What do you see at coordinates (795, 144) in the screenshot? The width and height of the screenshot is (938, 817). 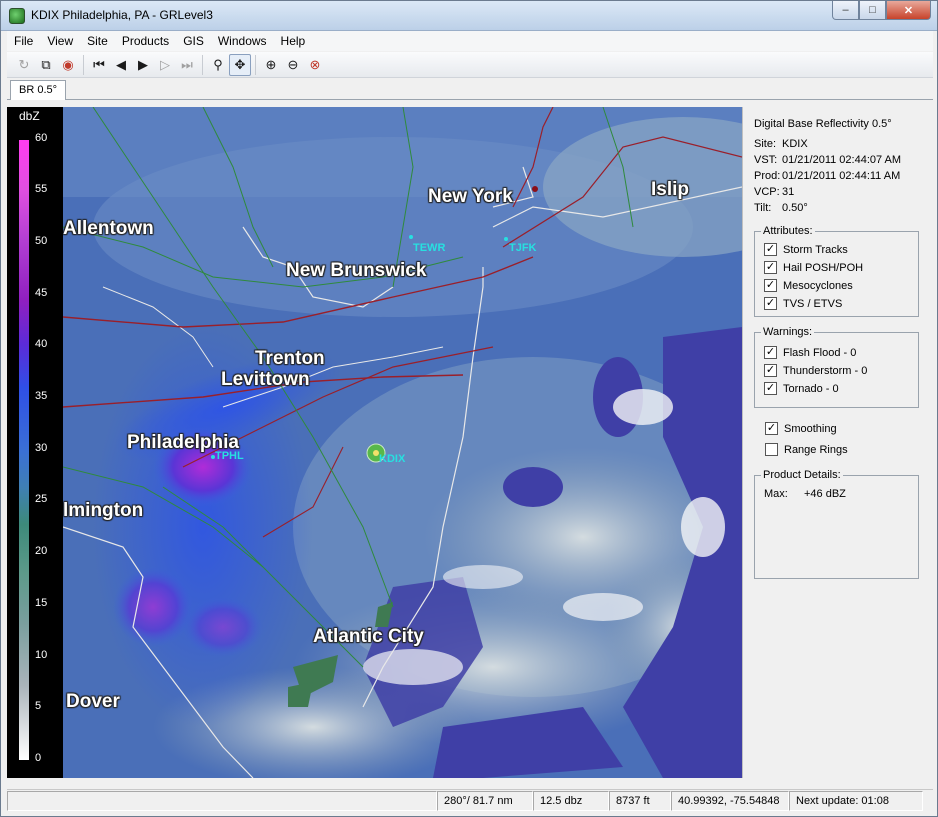 I see `site-value: KDIX` at bounding box center [795, 144].